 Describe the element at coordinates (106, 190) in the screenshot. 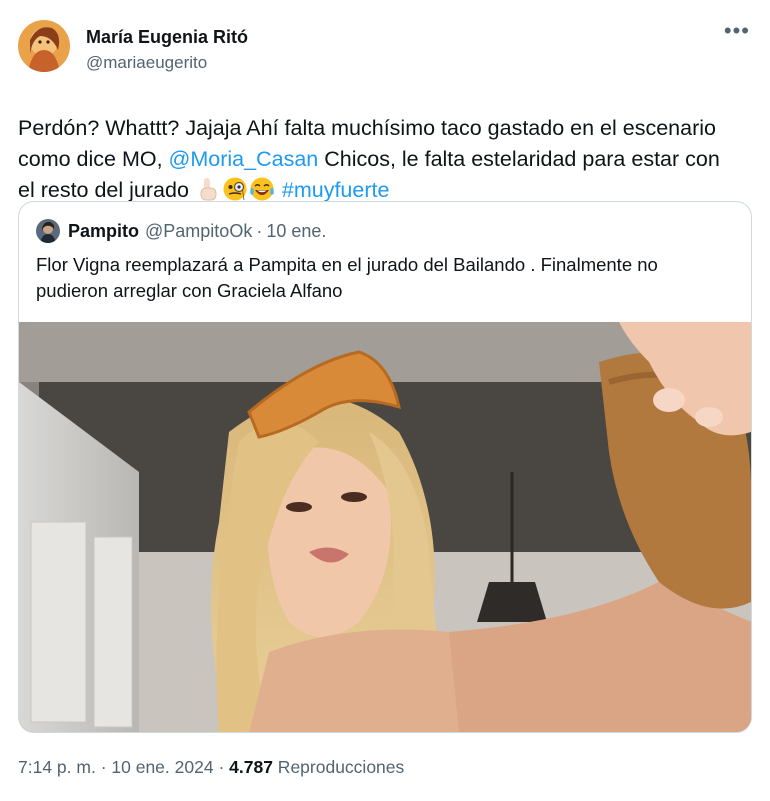

I see `tweet-text-line3: el resto del jurado` at that location.